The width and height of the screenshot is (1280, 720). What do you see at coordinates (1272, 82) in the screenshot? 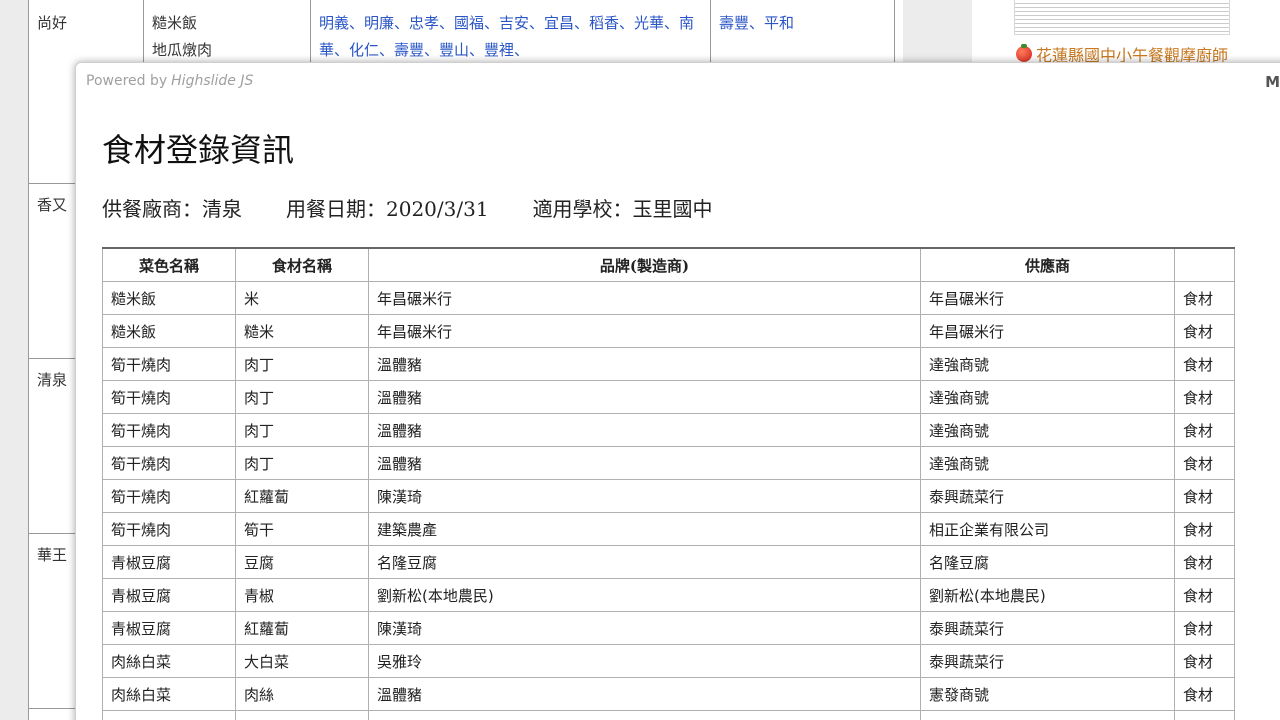
I see `popup-move-control: M` at bounding box center [1272, 82].